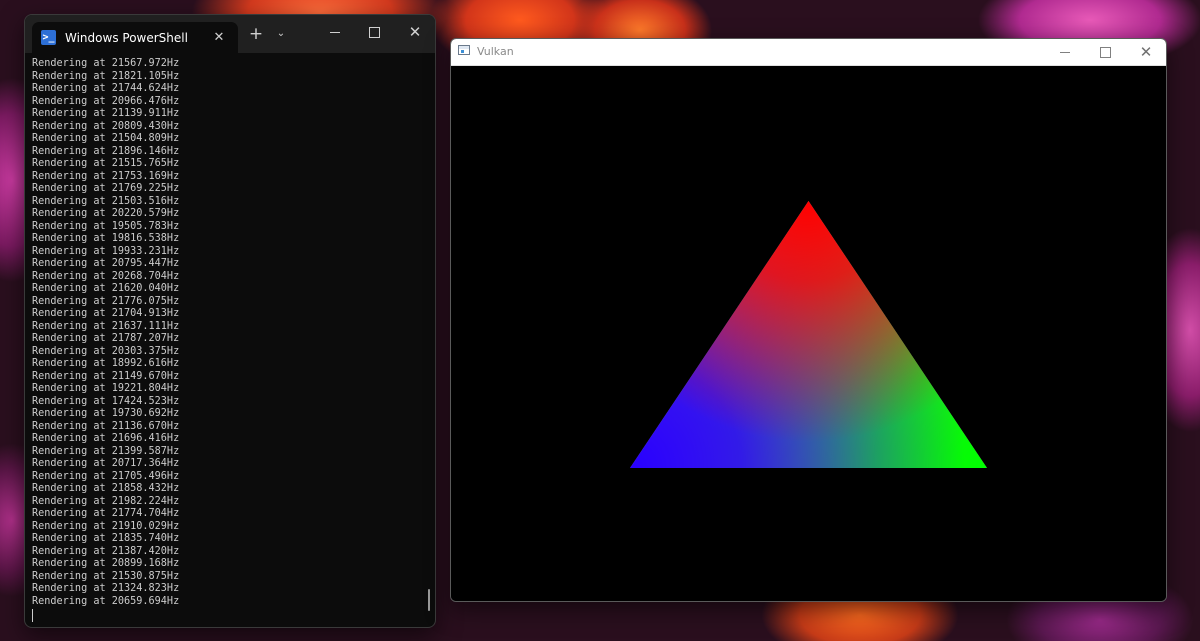 This screenshot has height=641, width=1200. I want to click on console-line: Rendering at 21776.075Hz, so click(106, 301).